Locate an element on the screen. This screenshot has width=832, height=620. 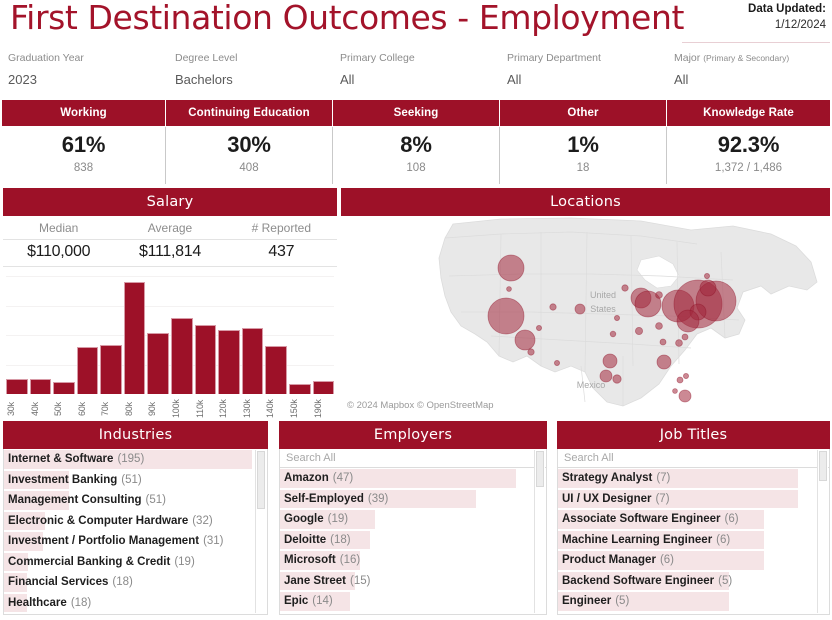
list-item-label: Product Manager is located at coordinates (609, 560).